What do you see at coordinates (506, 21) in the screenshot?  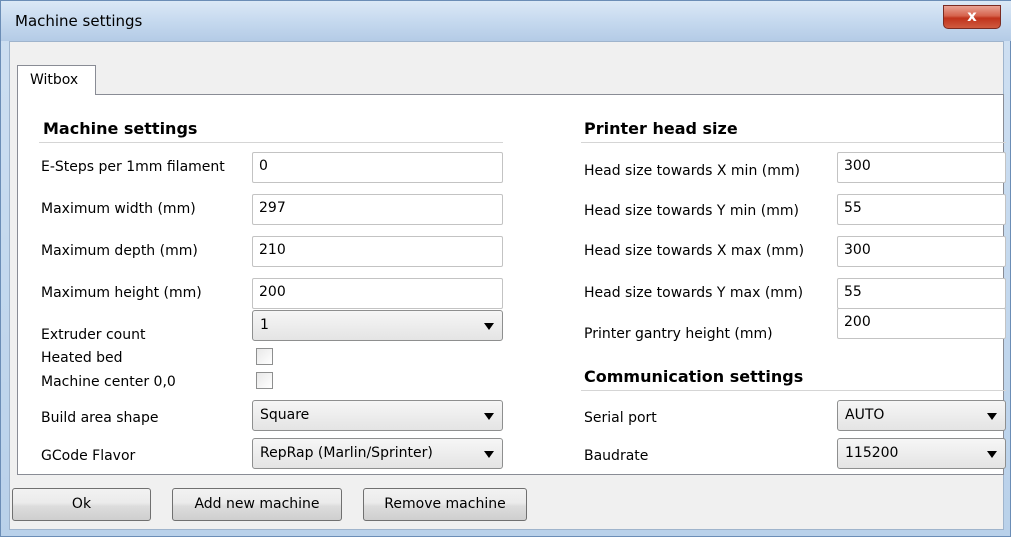 I see `title-bar: Machine settings x` at bounding box center [506, 21].